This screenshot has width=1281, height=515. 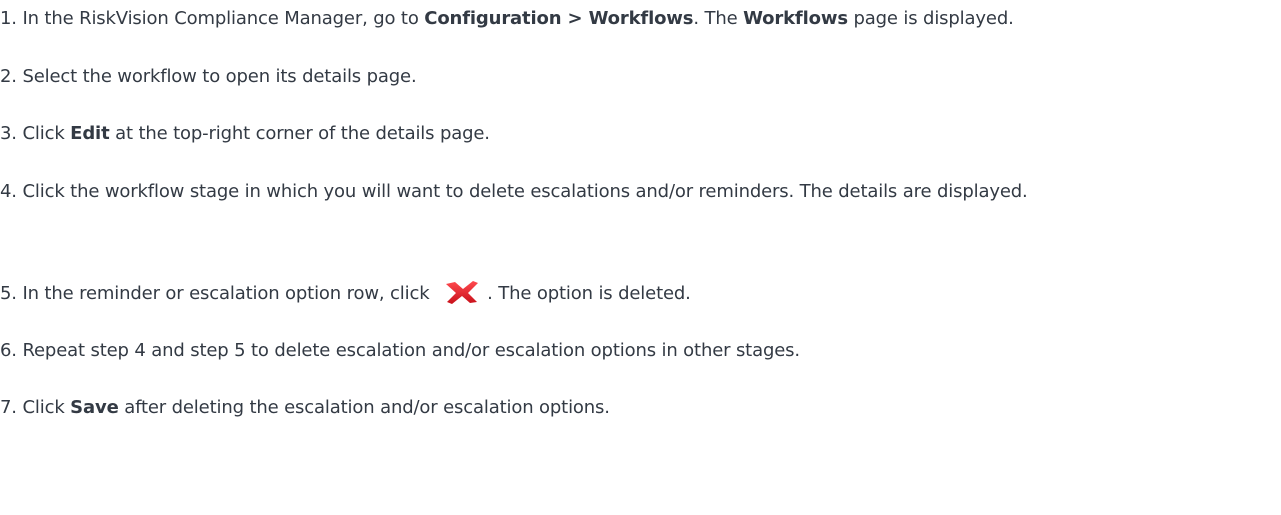 What do you see at coordinates (90, 133) in the screenshot?
I see `edit-label: Edit` at bounding box center [90, 133].